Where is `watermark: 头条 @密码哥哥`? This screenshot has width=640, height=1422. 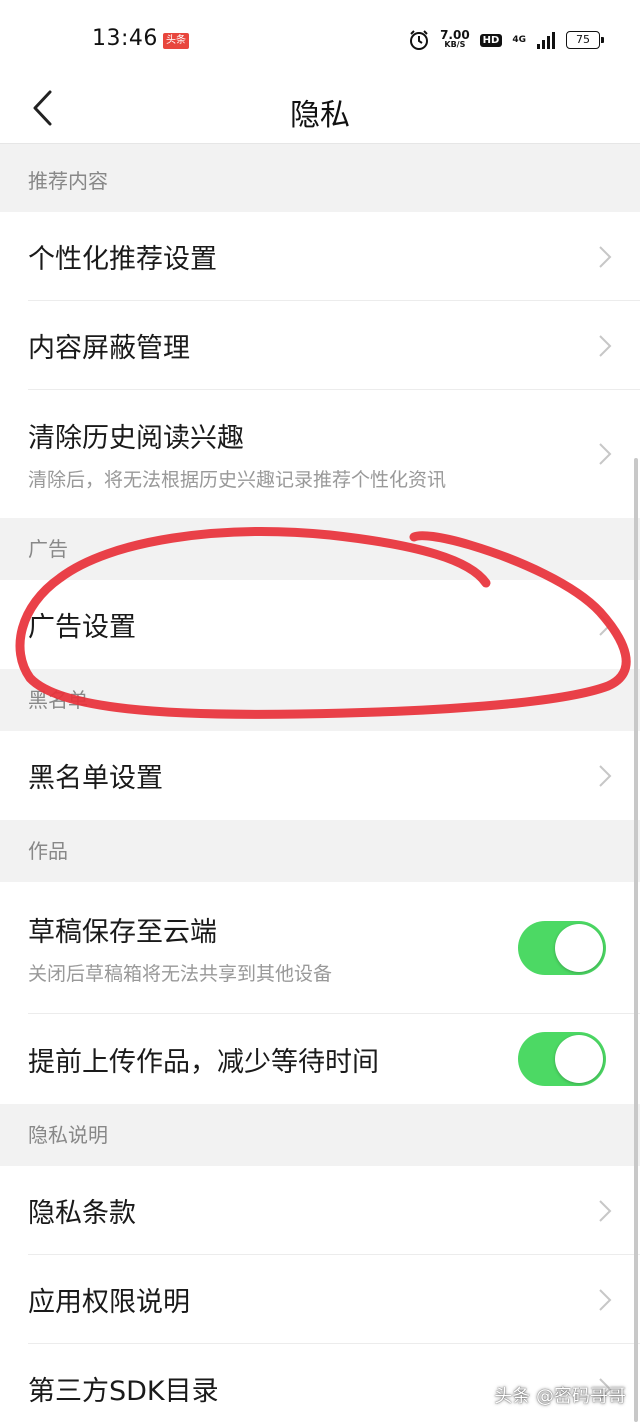
watermark: 头条 @密码哥哥 is located at coordinates (560, 1396).